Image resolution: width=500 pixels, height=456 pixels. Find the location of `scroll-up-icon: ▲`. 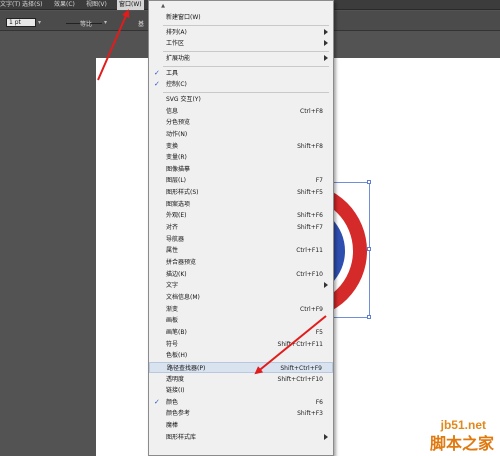

scroll-up-icon: ▲ is located at coordinates (163, 6).